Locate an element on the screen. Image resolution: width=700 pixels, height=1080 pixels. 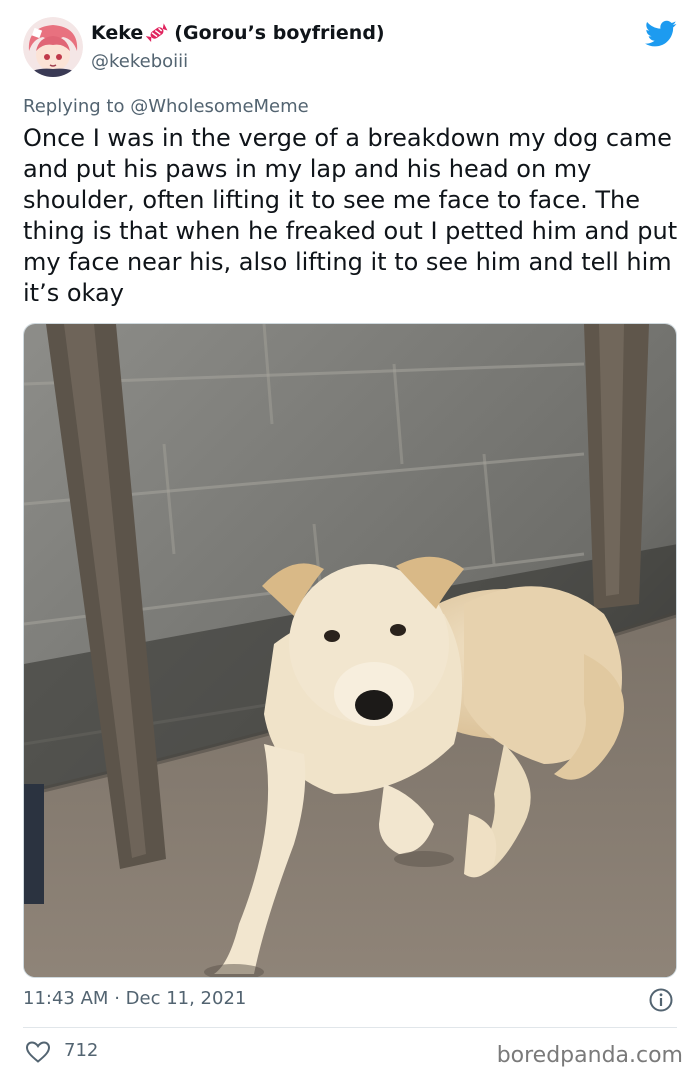
author-name-row: Keke (Gorou’s boyfriend) is located at coordinates (238, 33).